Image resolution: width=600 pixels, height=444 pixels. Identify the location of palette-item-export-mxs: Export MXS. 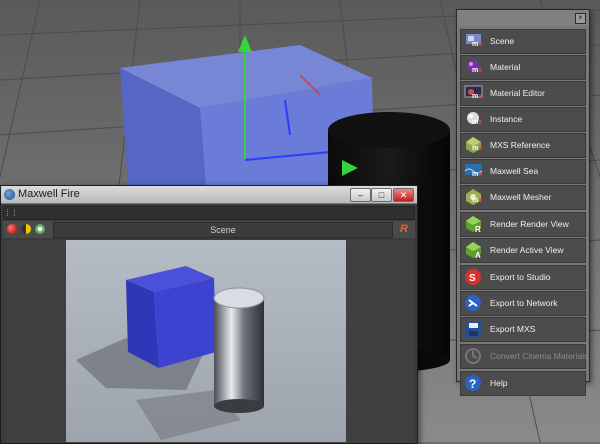
(523, 329).